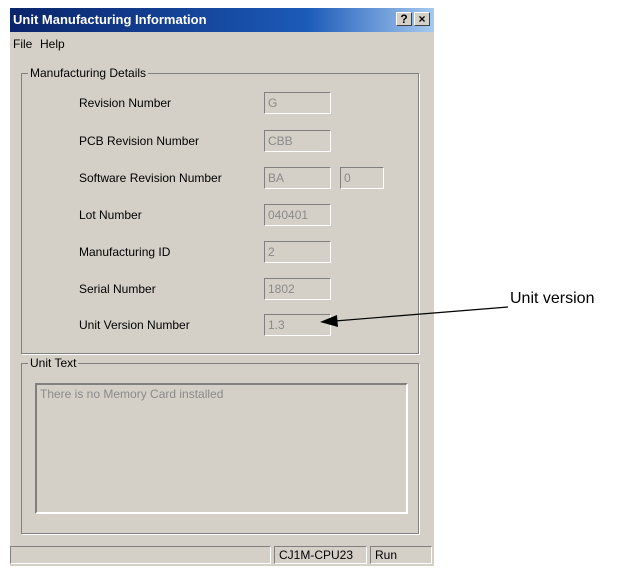  What do you see at coordinates (552, 298) in the screenshot?
I see `unit-version-callout: Unit version` at bounding box center [552, 298].